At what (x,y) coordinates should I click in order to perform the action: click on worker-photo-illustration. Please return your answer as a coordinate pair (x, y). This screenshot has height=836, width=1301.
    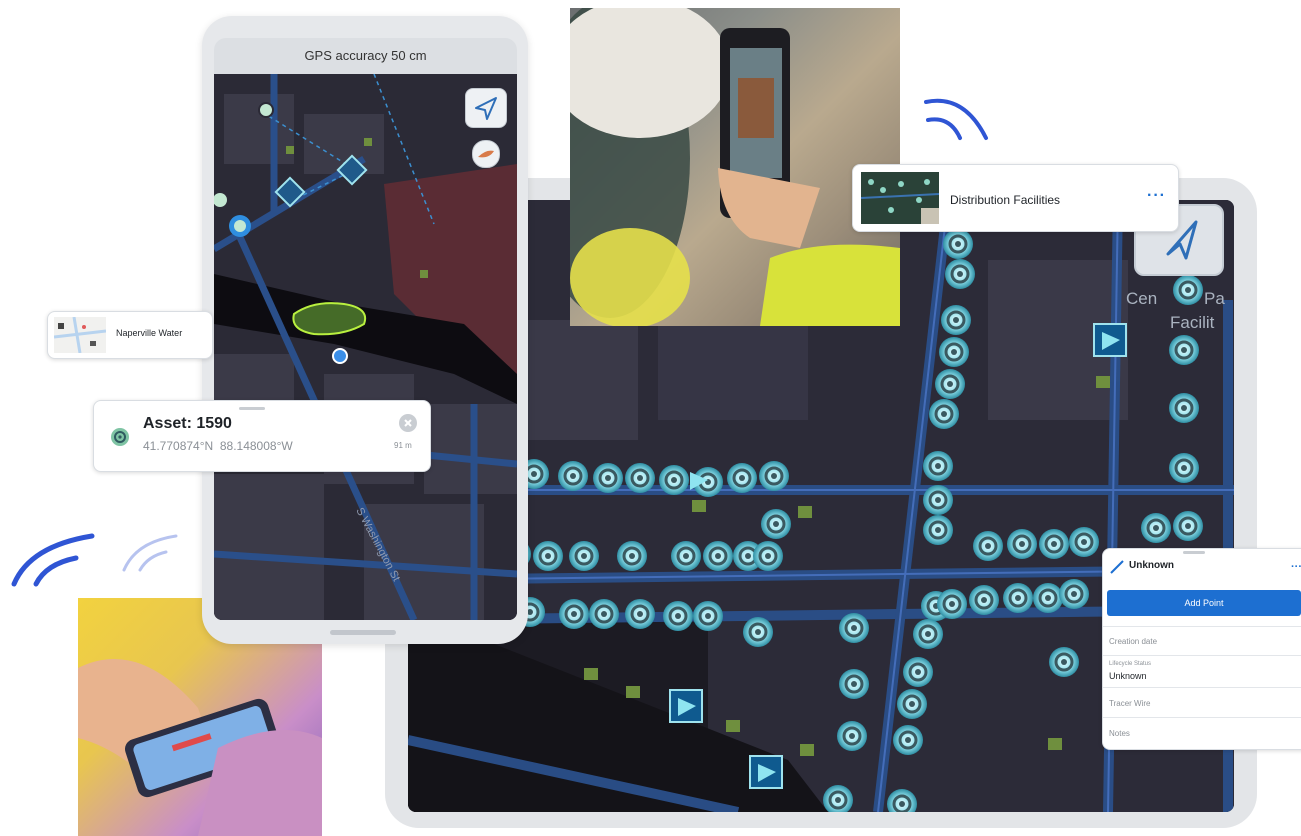
    Looking at the image, I should click on (735, 167).